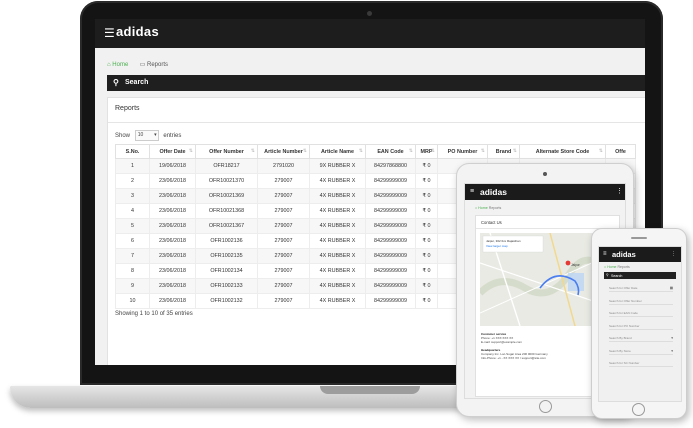 This screenshot has width=693, height=428. Describe the element at coordinates (132, 301) in the screenshot. I see `table-cell: 10` at that location.